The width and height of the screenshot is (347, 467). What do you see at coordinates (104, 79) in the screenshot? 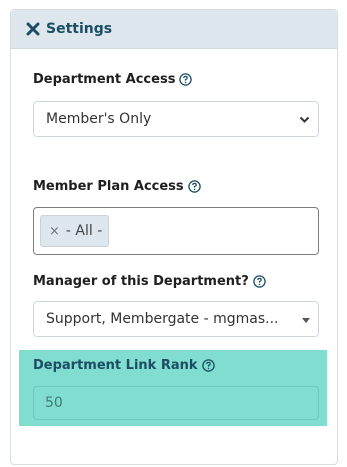
I see `department-access-label-text: Department Access` at bounding box center [104, 79].